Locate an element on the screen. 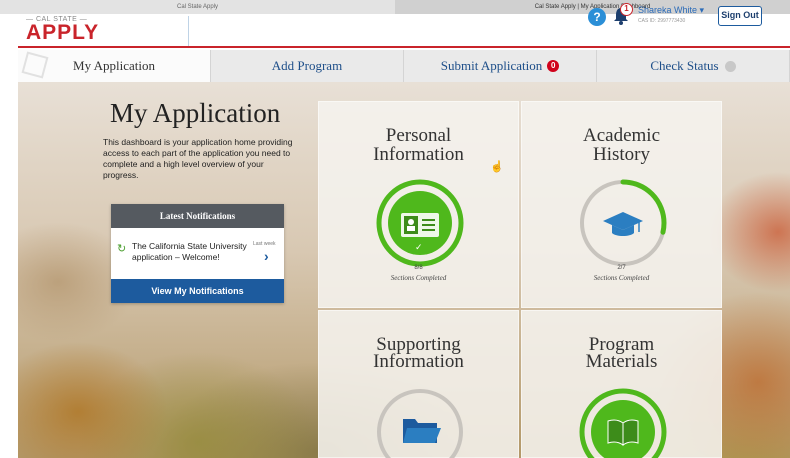  checkmark-icon: ✓ is located at coordinates (419, 247).